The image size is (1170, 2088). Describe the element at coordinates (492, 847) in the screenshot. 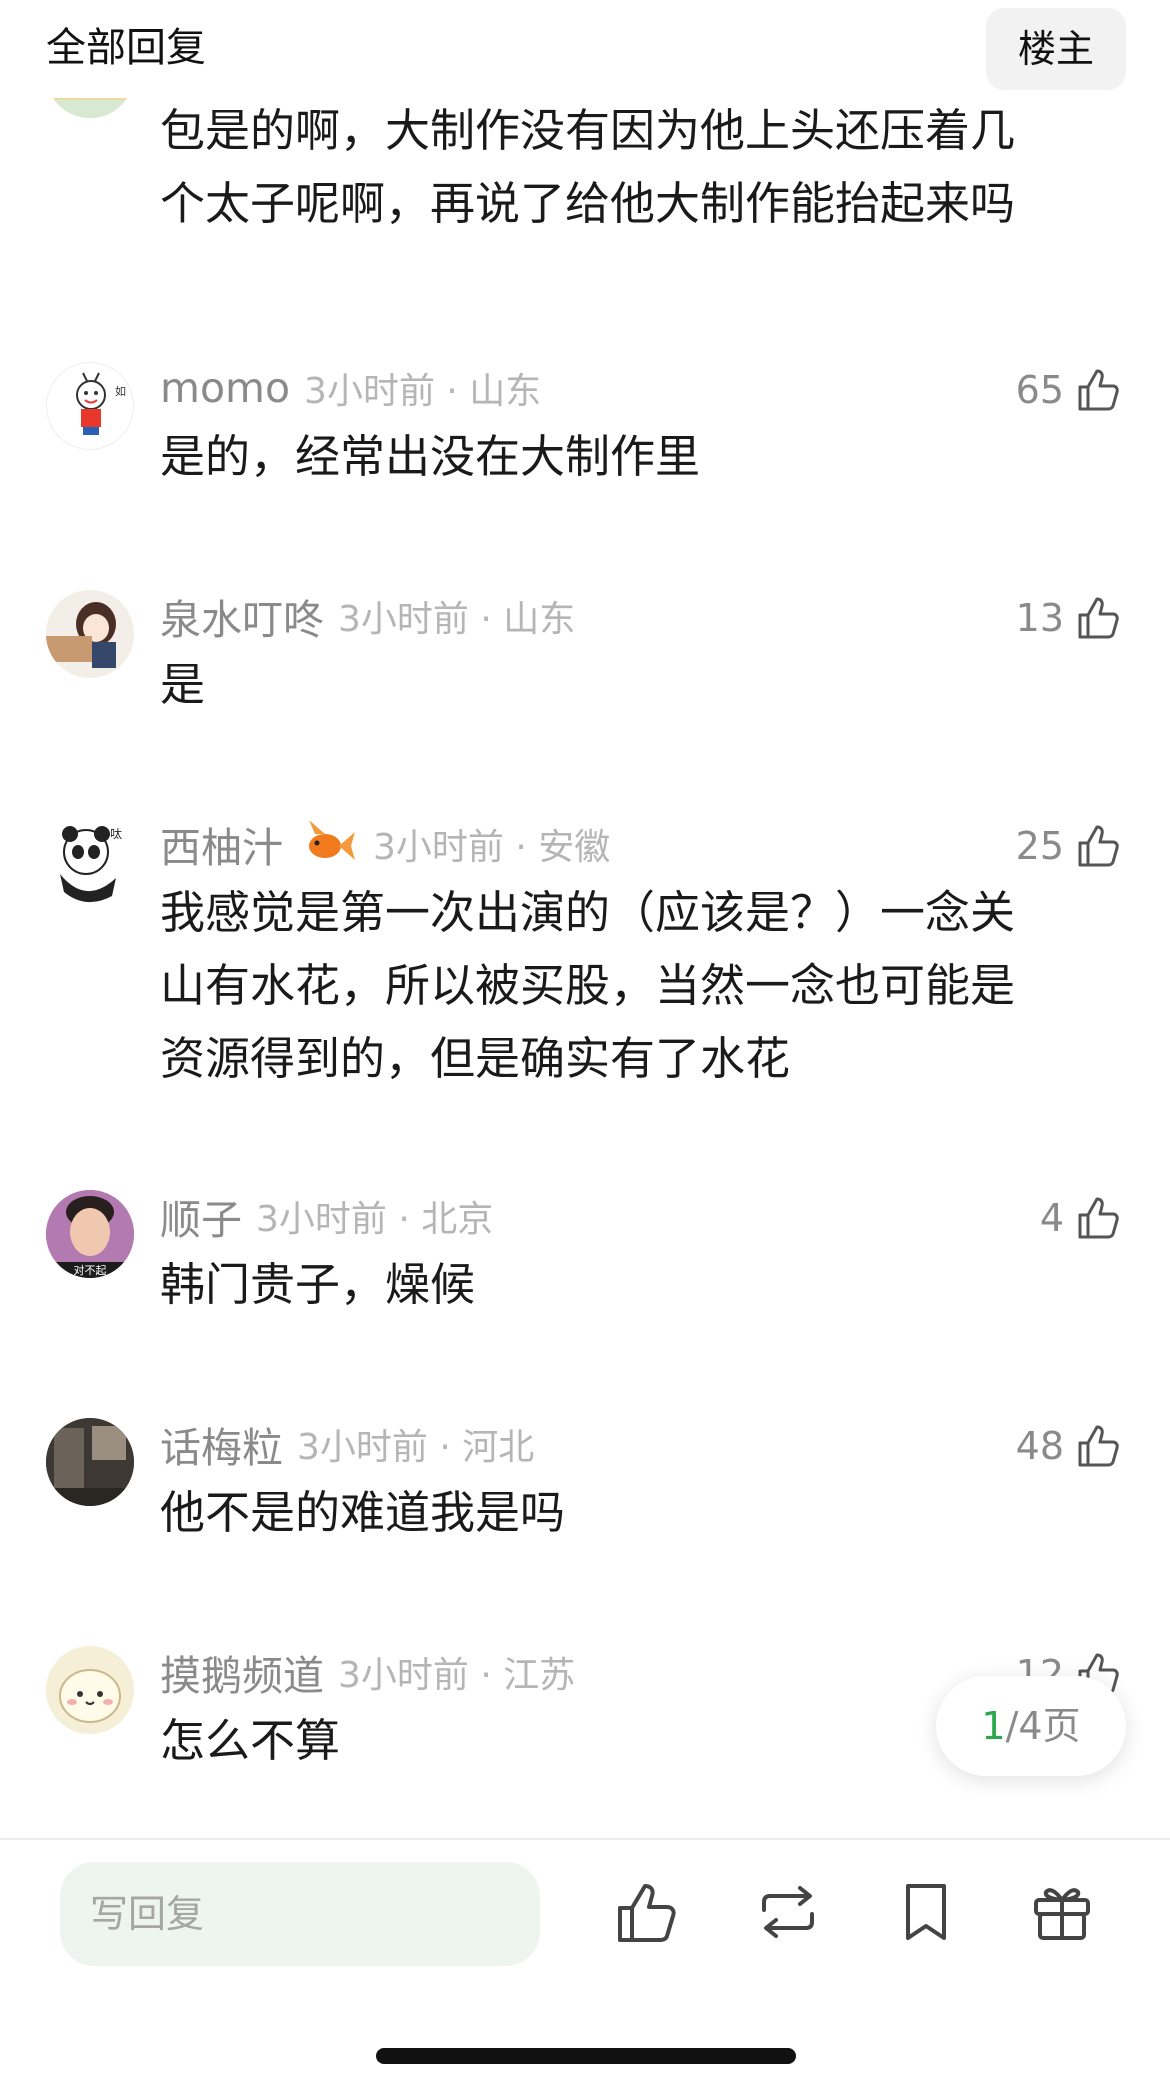

I see `timestamp: 3小时前 · 安徽` at that location.